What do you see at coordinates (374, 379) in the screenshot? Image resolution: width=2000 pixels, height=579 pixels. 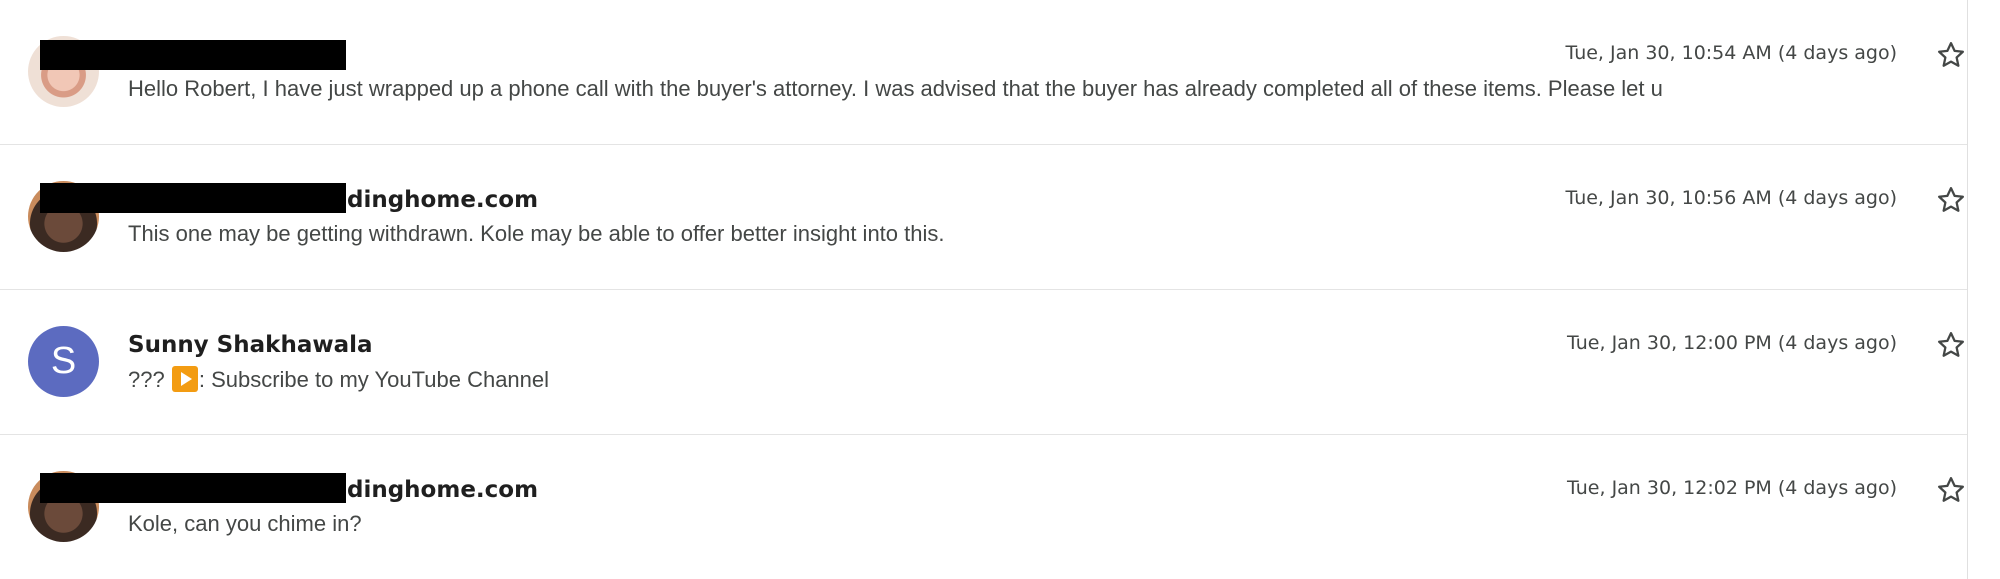 I see `snippet-suffix: : Subscribe to my YouTube Channel` at bounding box center [374, 379].